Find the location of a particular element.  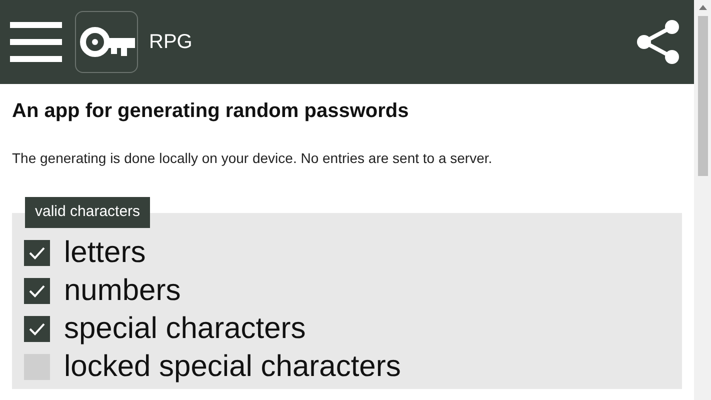

option-label: locked special characters is located at coordinates (232, 367).